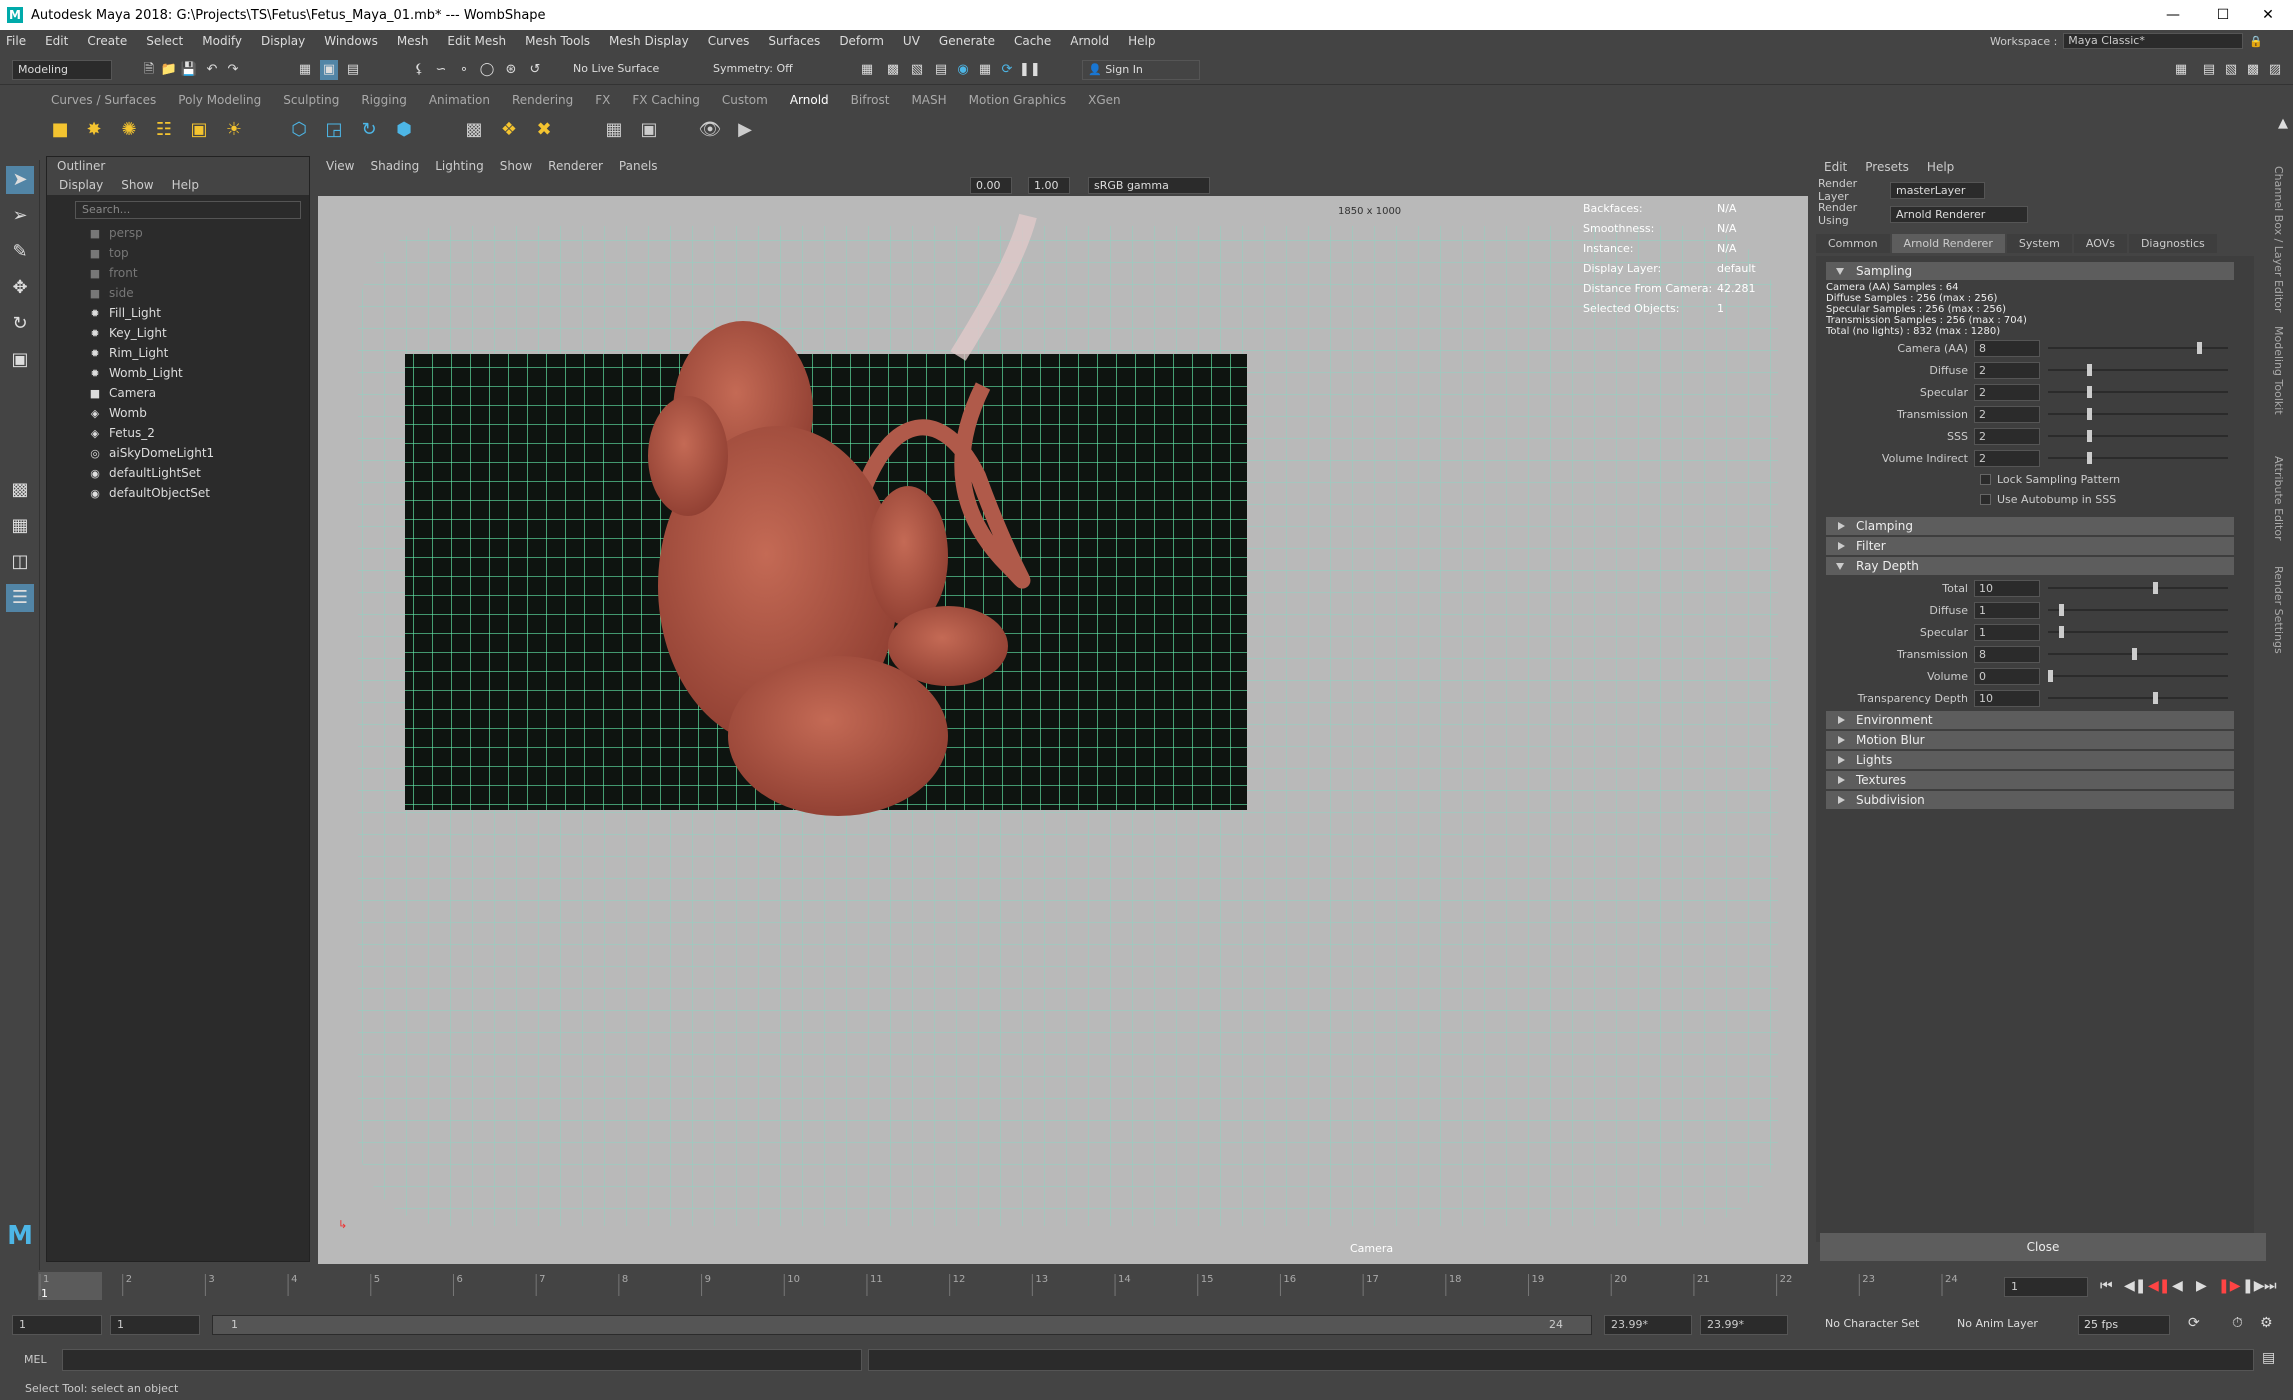 This screenshot has height=1400, width=2293. Describe the element at coordinates (2268, 15) in the screenshot. I see `close-icon: ✕` at that location.